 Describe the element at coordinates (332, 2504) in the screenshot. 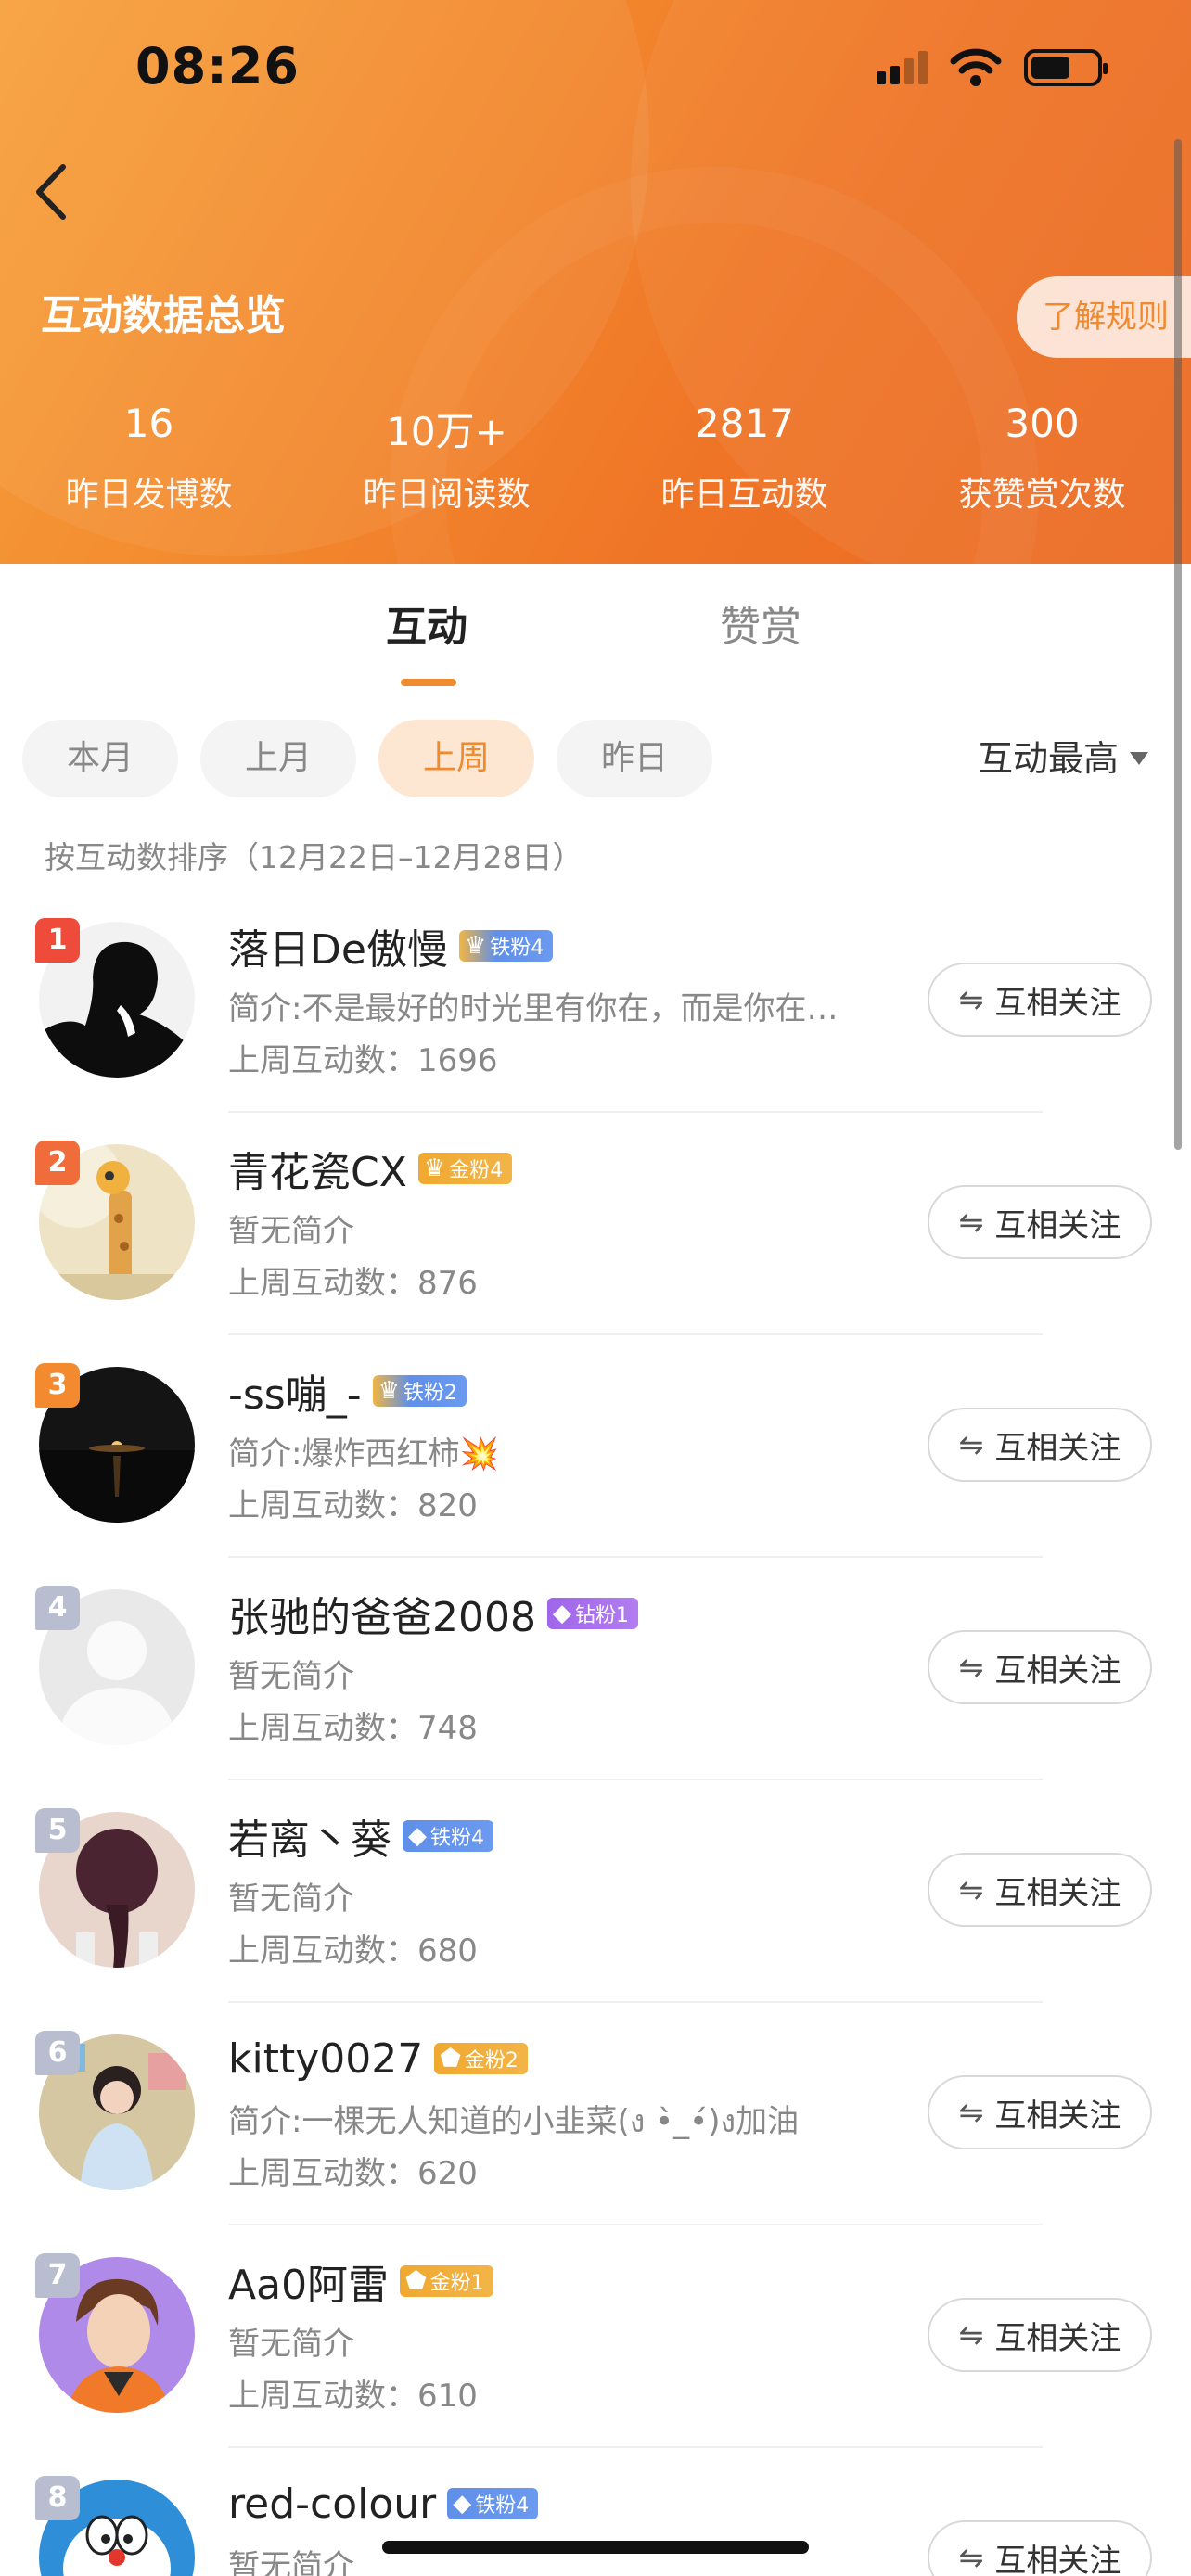

I see `user-name: red-colour` at that location.